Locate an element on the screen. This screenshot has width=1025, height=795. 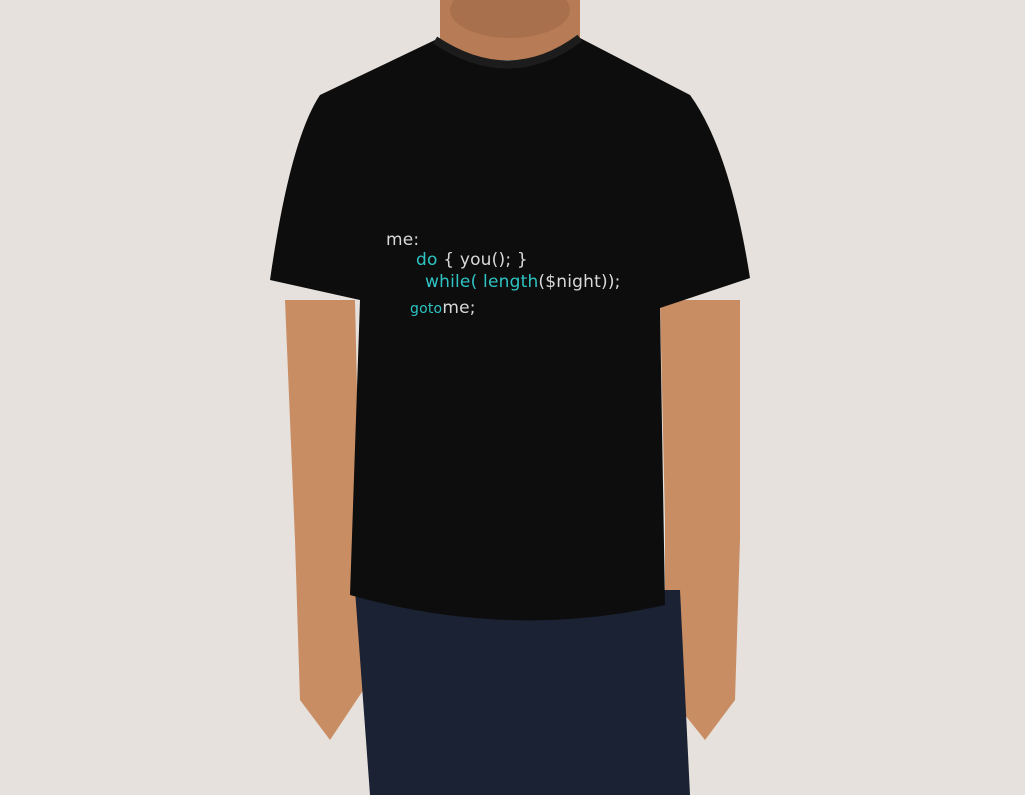
print-text: { you(); } is located at coordinates (485, 260).